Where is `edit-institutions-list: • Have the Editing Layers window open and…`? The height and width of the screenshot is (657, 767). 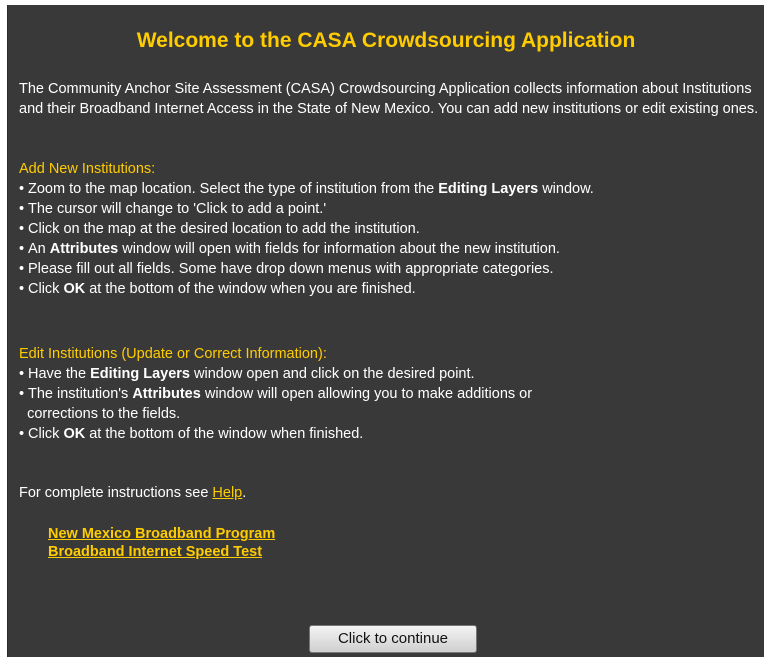 edit-institutions-list: • Have the Editing Layers window open and… is located at coordinates (391, 404).